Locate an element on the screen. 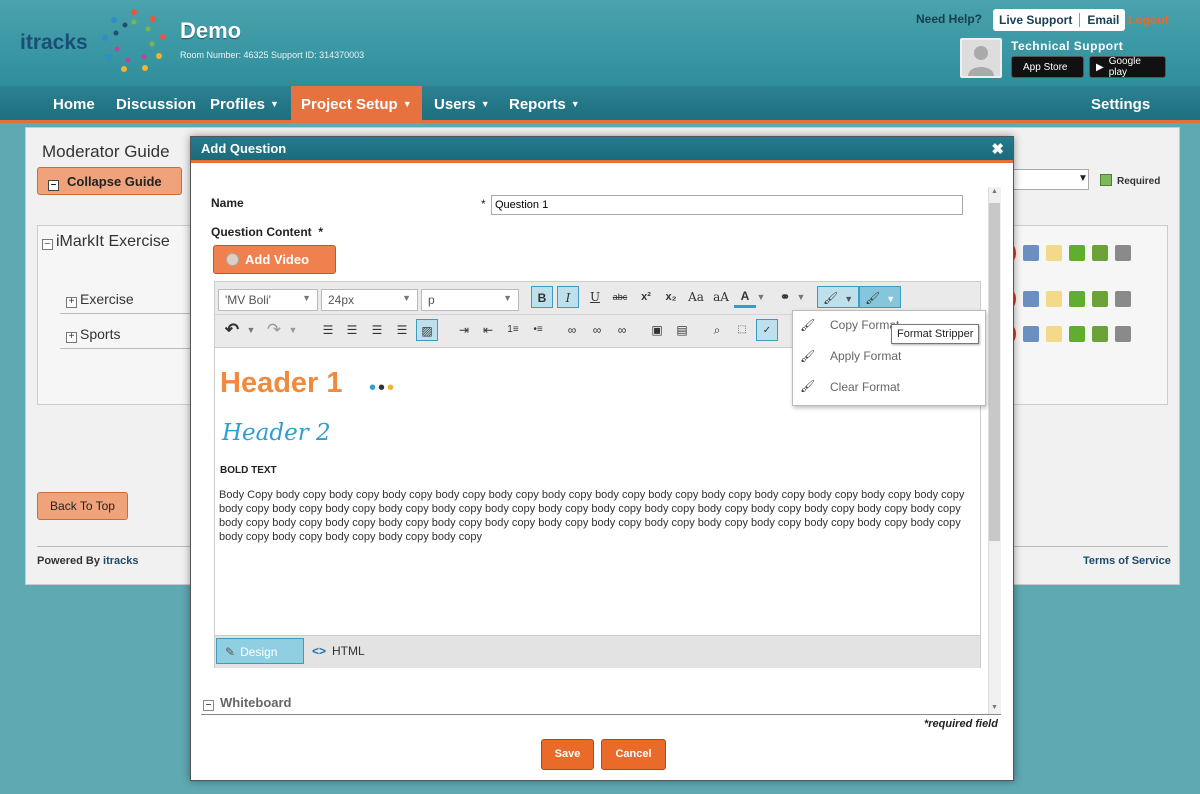 The image size is (1200, 794). link-icon: ⚭ is located at coordinates (785, 297).